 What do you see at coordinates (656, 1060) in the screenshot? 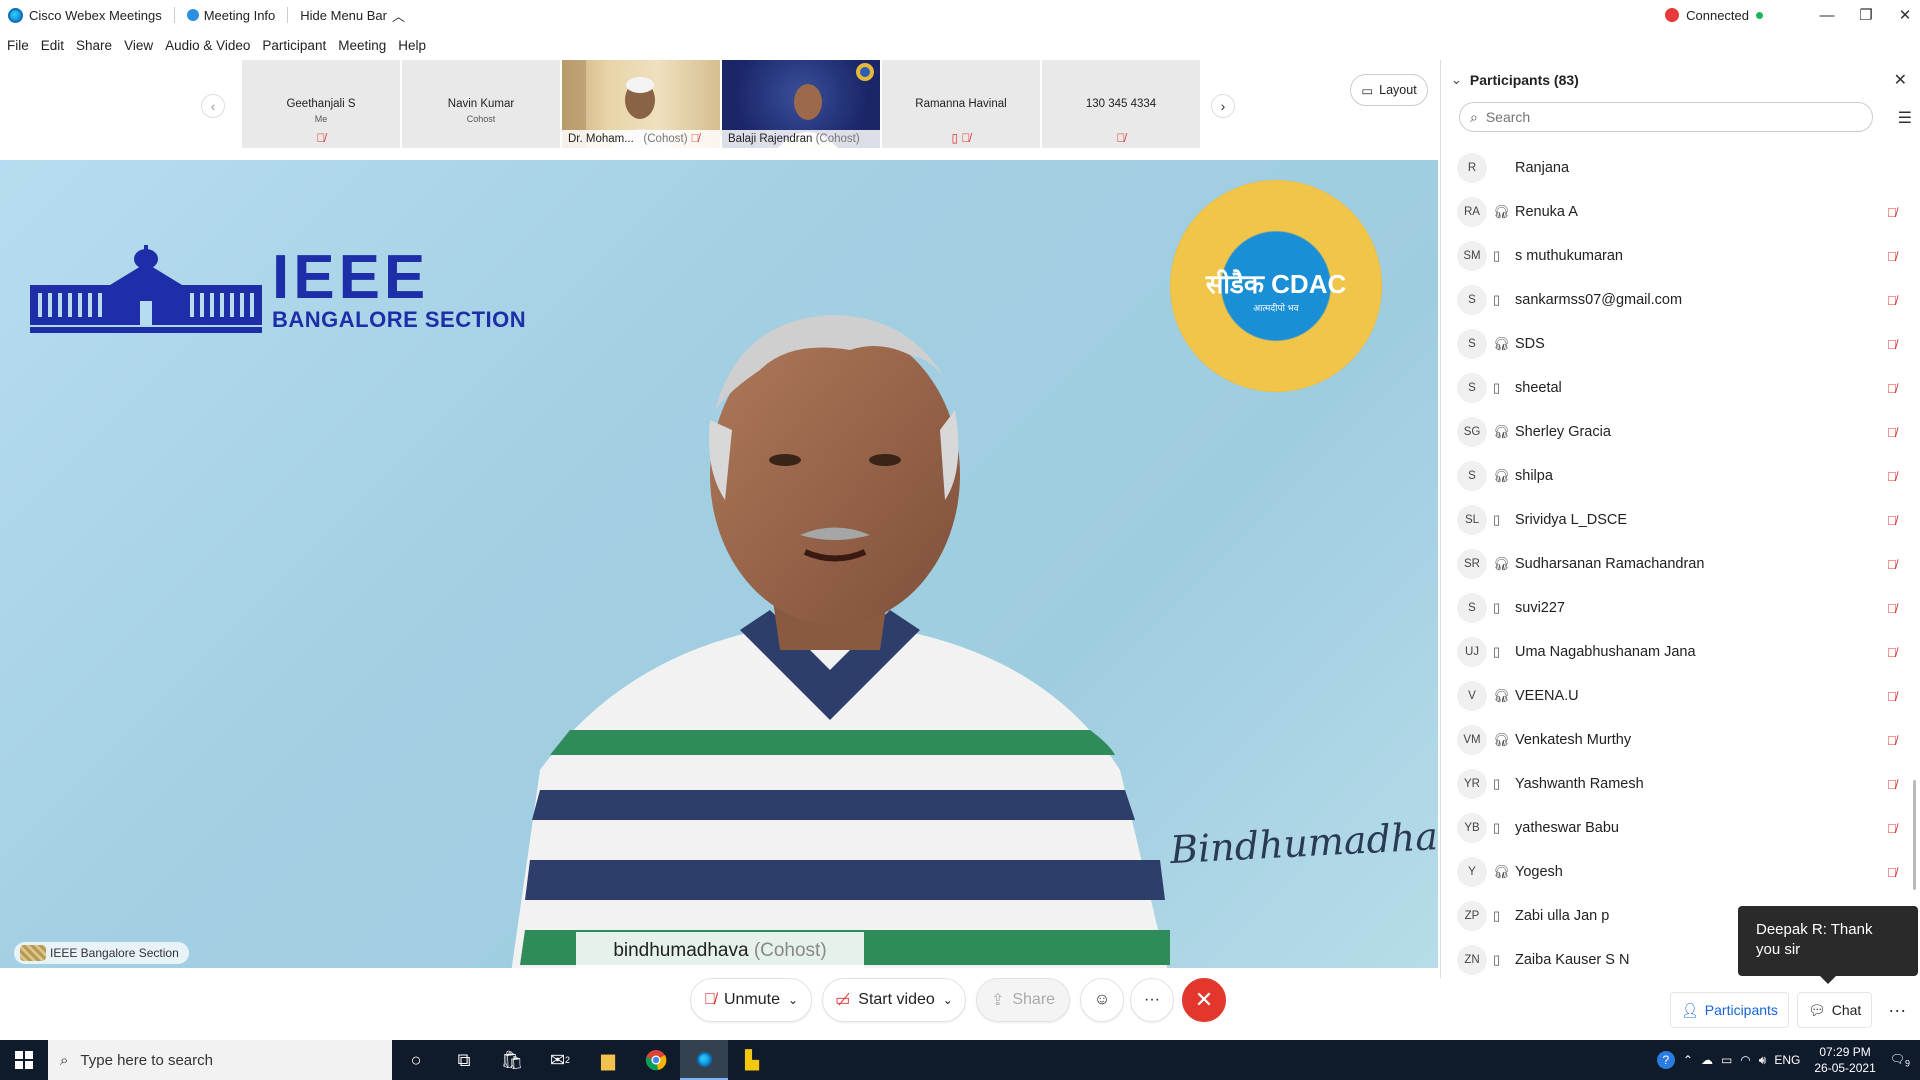
I see `chrome-icon` at bounding box center [656, 1060].